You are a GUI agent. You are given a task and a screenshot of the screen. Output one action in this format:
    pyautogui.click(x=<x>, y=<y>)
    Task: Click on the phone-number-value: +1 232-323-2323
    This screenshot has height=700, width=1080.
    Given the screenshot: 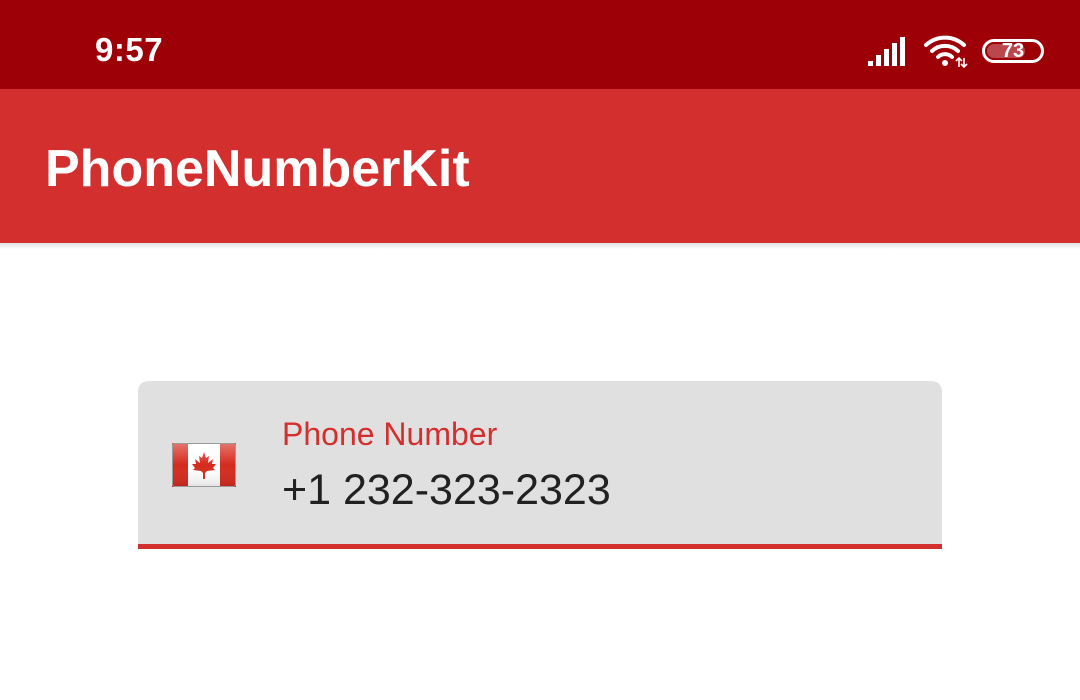 What is the action you would take?
    pyautogui.click(x=446, y=490)
    